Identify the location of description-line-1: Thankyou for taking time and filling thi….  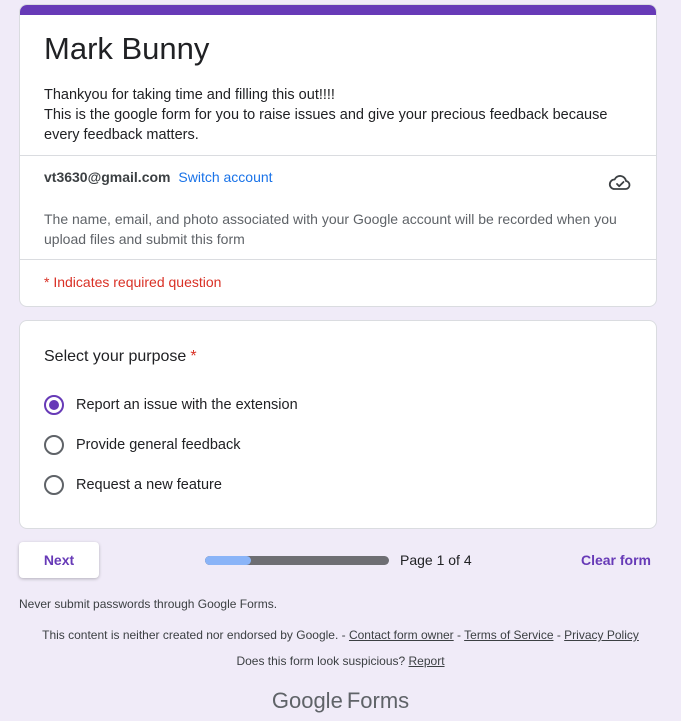
(189, 95).